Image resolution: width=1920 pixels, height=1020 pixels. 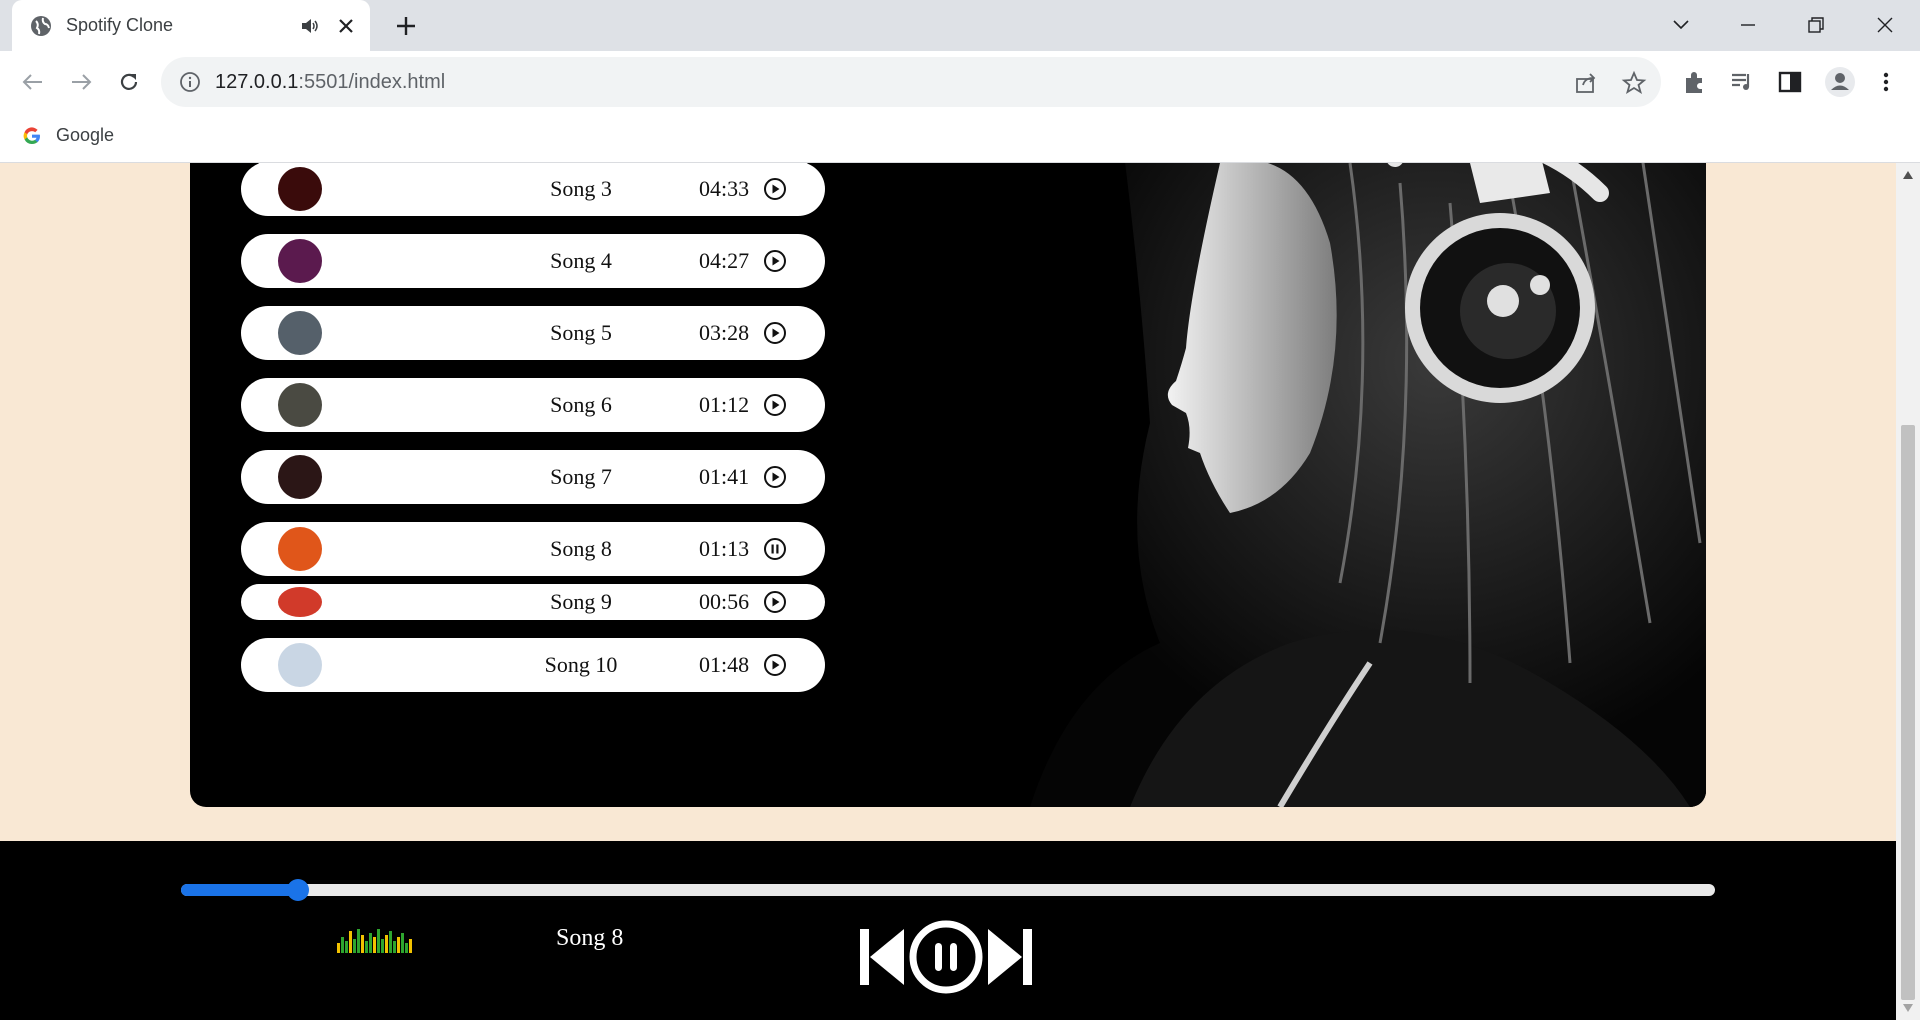 I want to click on side-panel-icon, so click(x=1790, y=82).